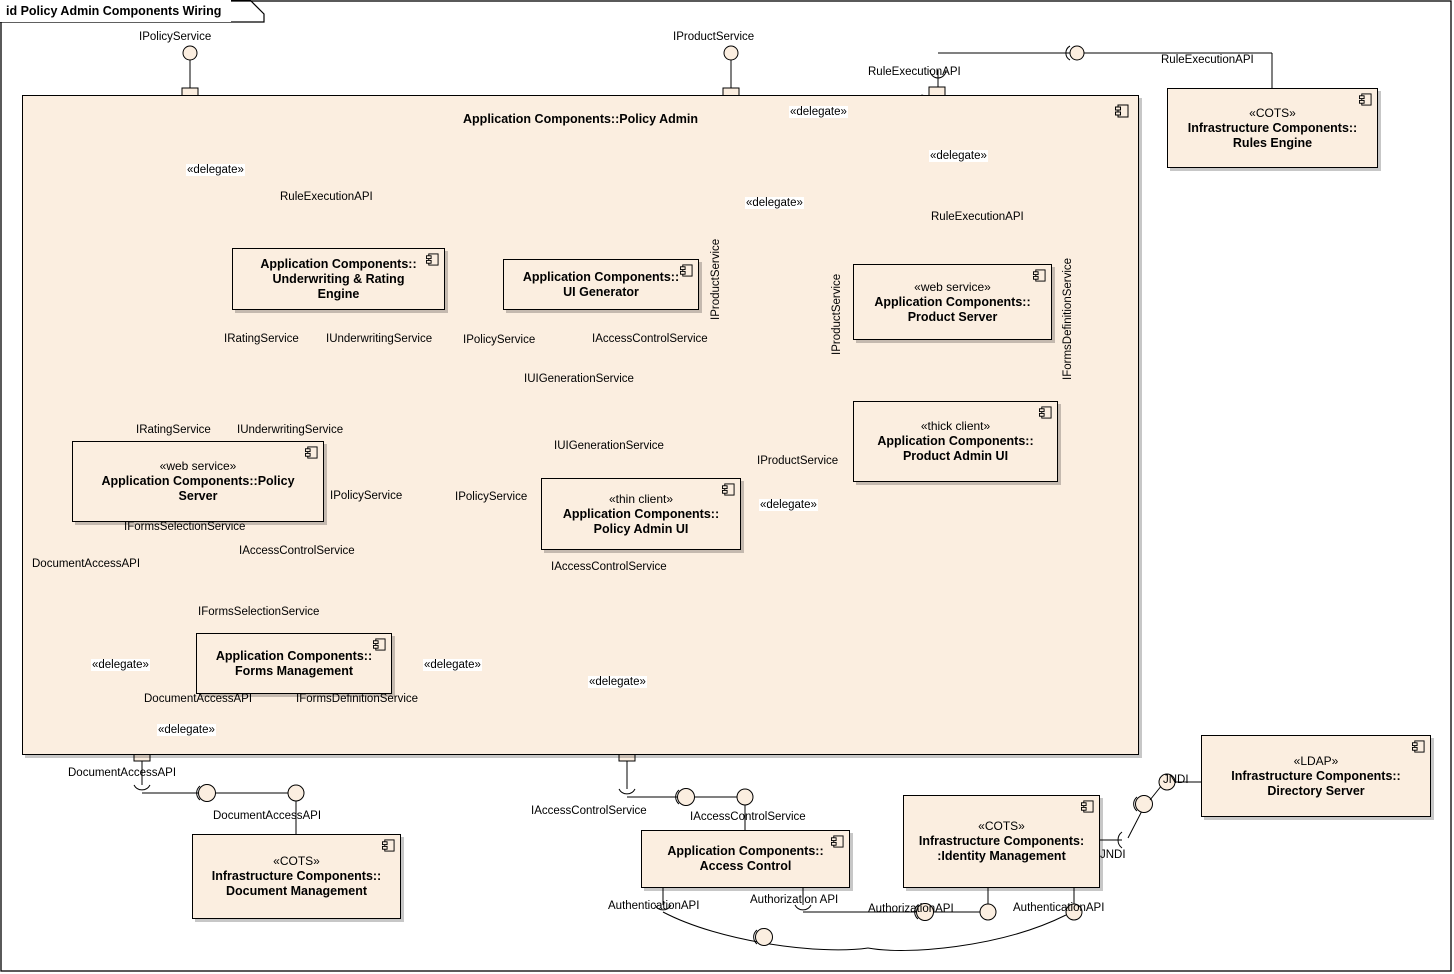 This screenshot has width=1454, height=974. I want to click on label-iuigenerationservice-top: IUIGenerationService, so click(579, 379).